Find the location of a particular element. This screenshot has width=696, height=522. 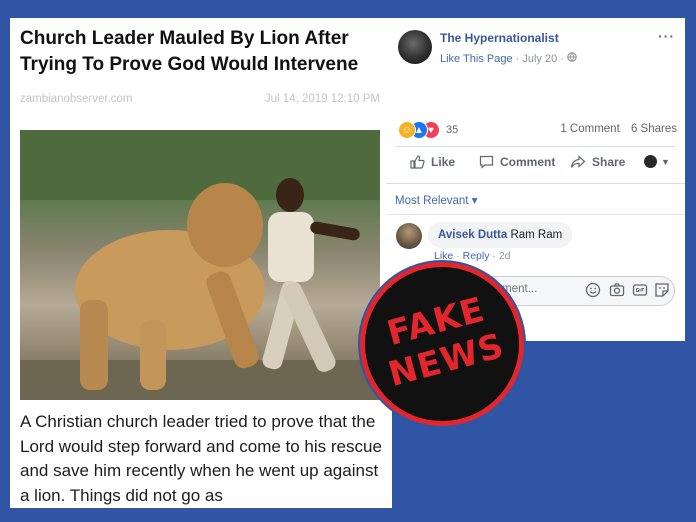

fake-news-stamp: FAKE NEWS is located at coordinates (442, 344).